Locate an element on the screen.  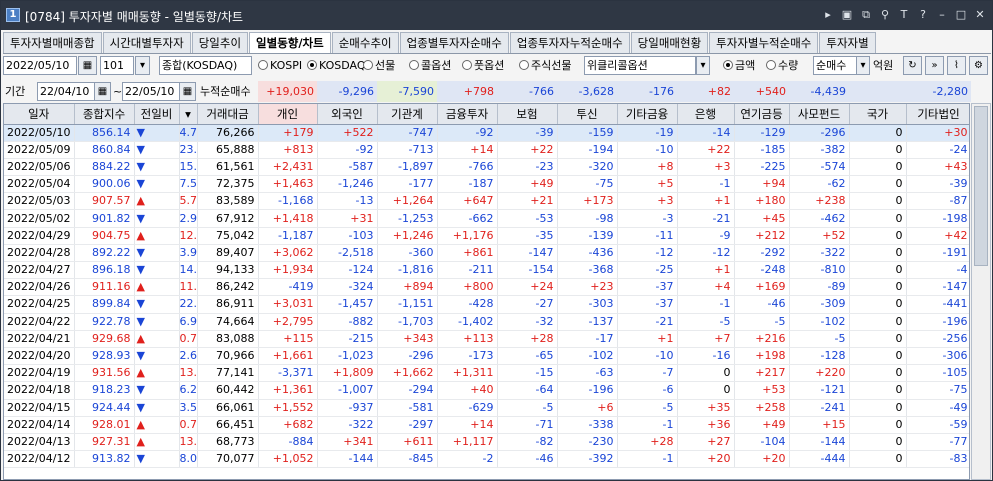
minimize-icon: – is located at coordinates (942, 15).